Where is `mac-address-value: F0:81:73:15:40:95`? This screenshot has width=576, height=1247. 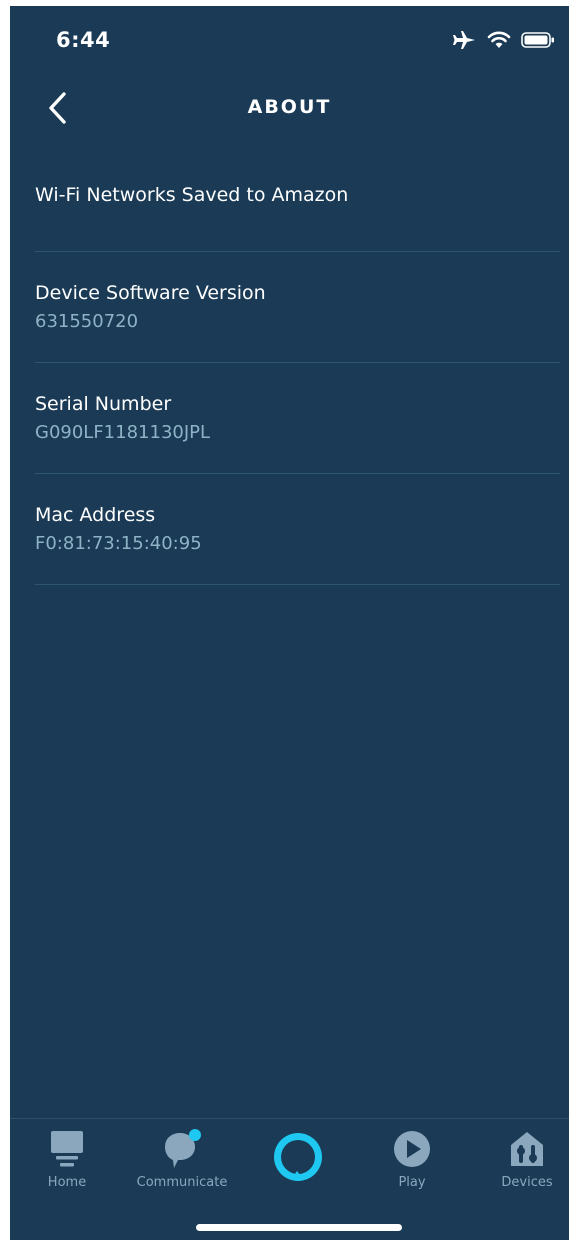 mac-address-value: F0:81:73:15:40:95 is located at coordinates (118, 543).